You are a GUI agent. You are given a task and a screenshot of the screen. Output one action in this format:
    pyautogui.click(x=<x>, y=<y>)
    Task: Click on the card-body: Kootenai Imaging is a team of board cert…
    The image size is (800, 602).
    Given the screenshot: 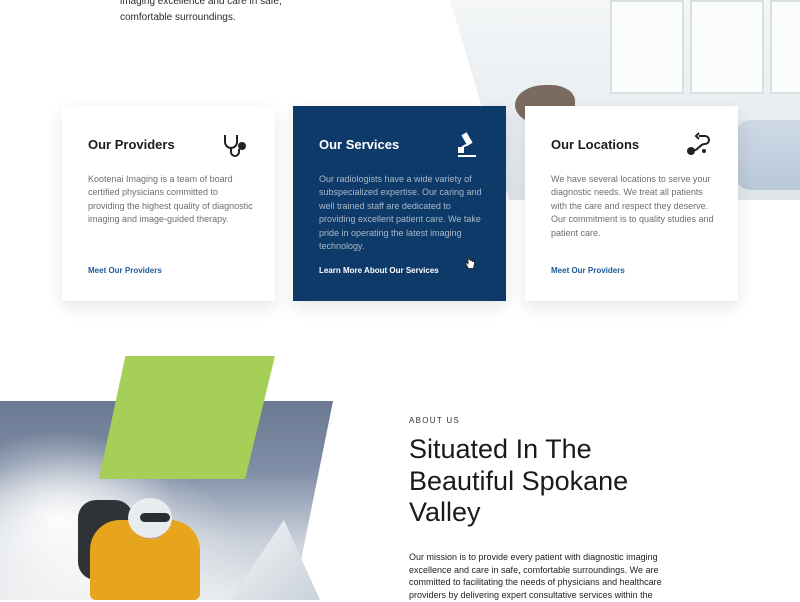 What is the action you would take?
    pyautogui.click(x=170, y=199)
    